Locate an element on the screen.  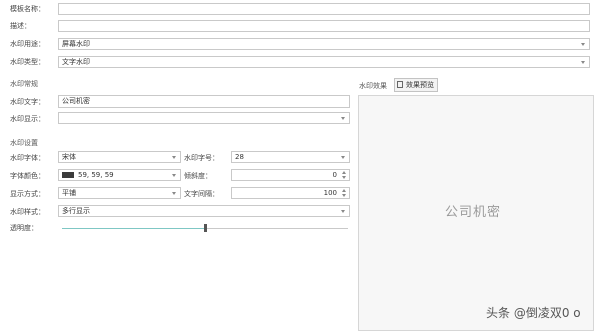
preview-button-label: 效果预览 is located at coordinates (420, 85).